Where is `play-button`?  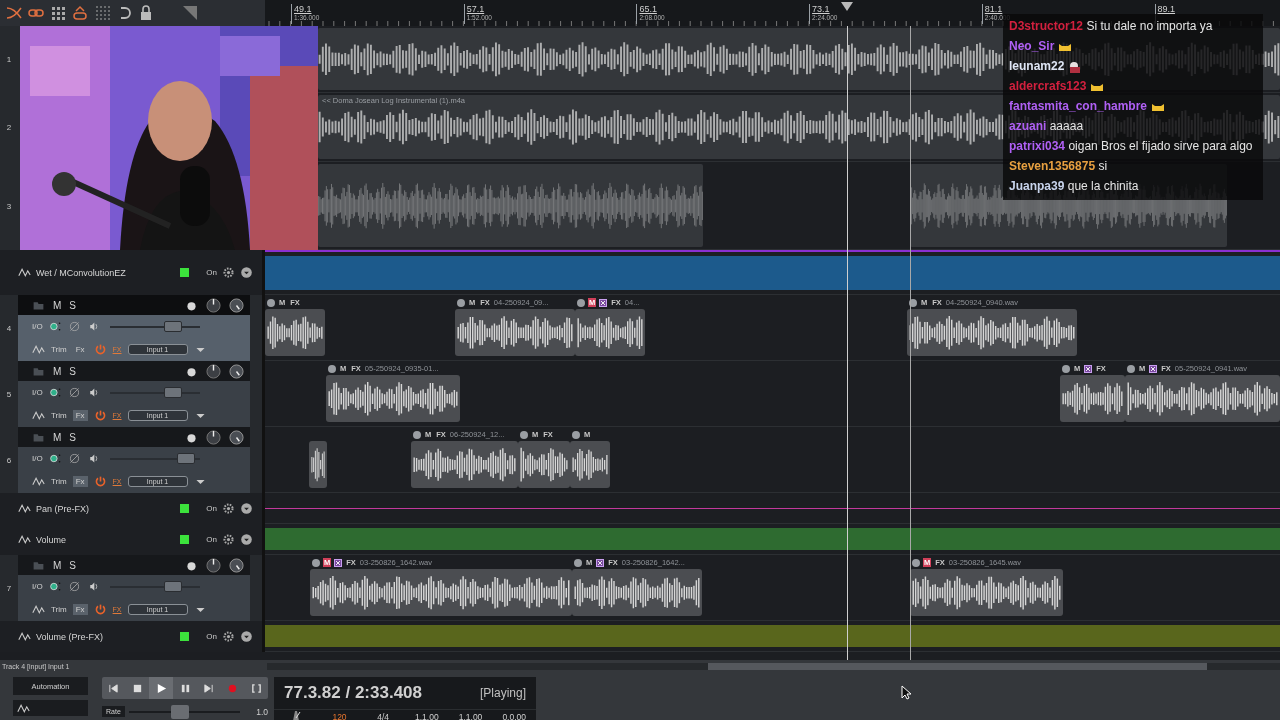 play-button is located at coordinates (161, 688).